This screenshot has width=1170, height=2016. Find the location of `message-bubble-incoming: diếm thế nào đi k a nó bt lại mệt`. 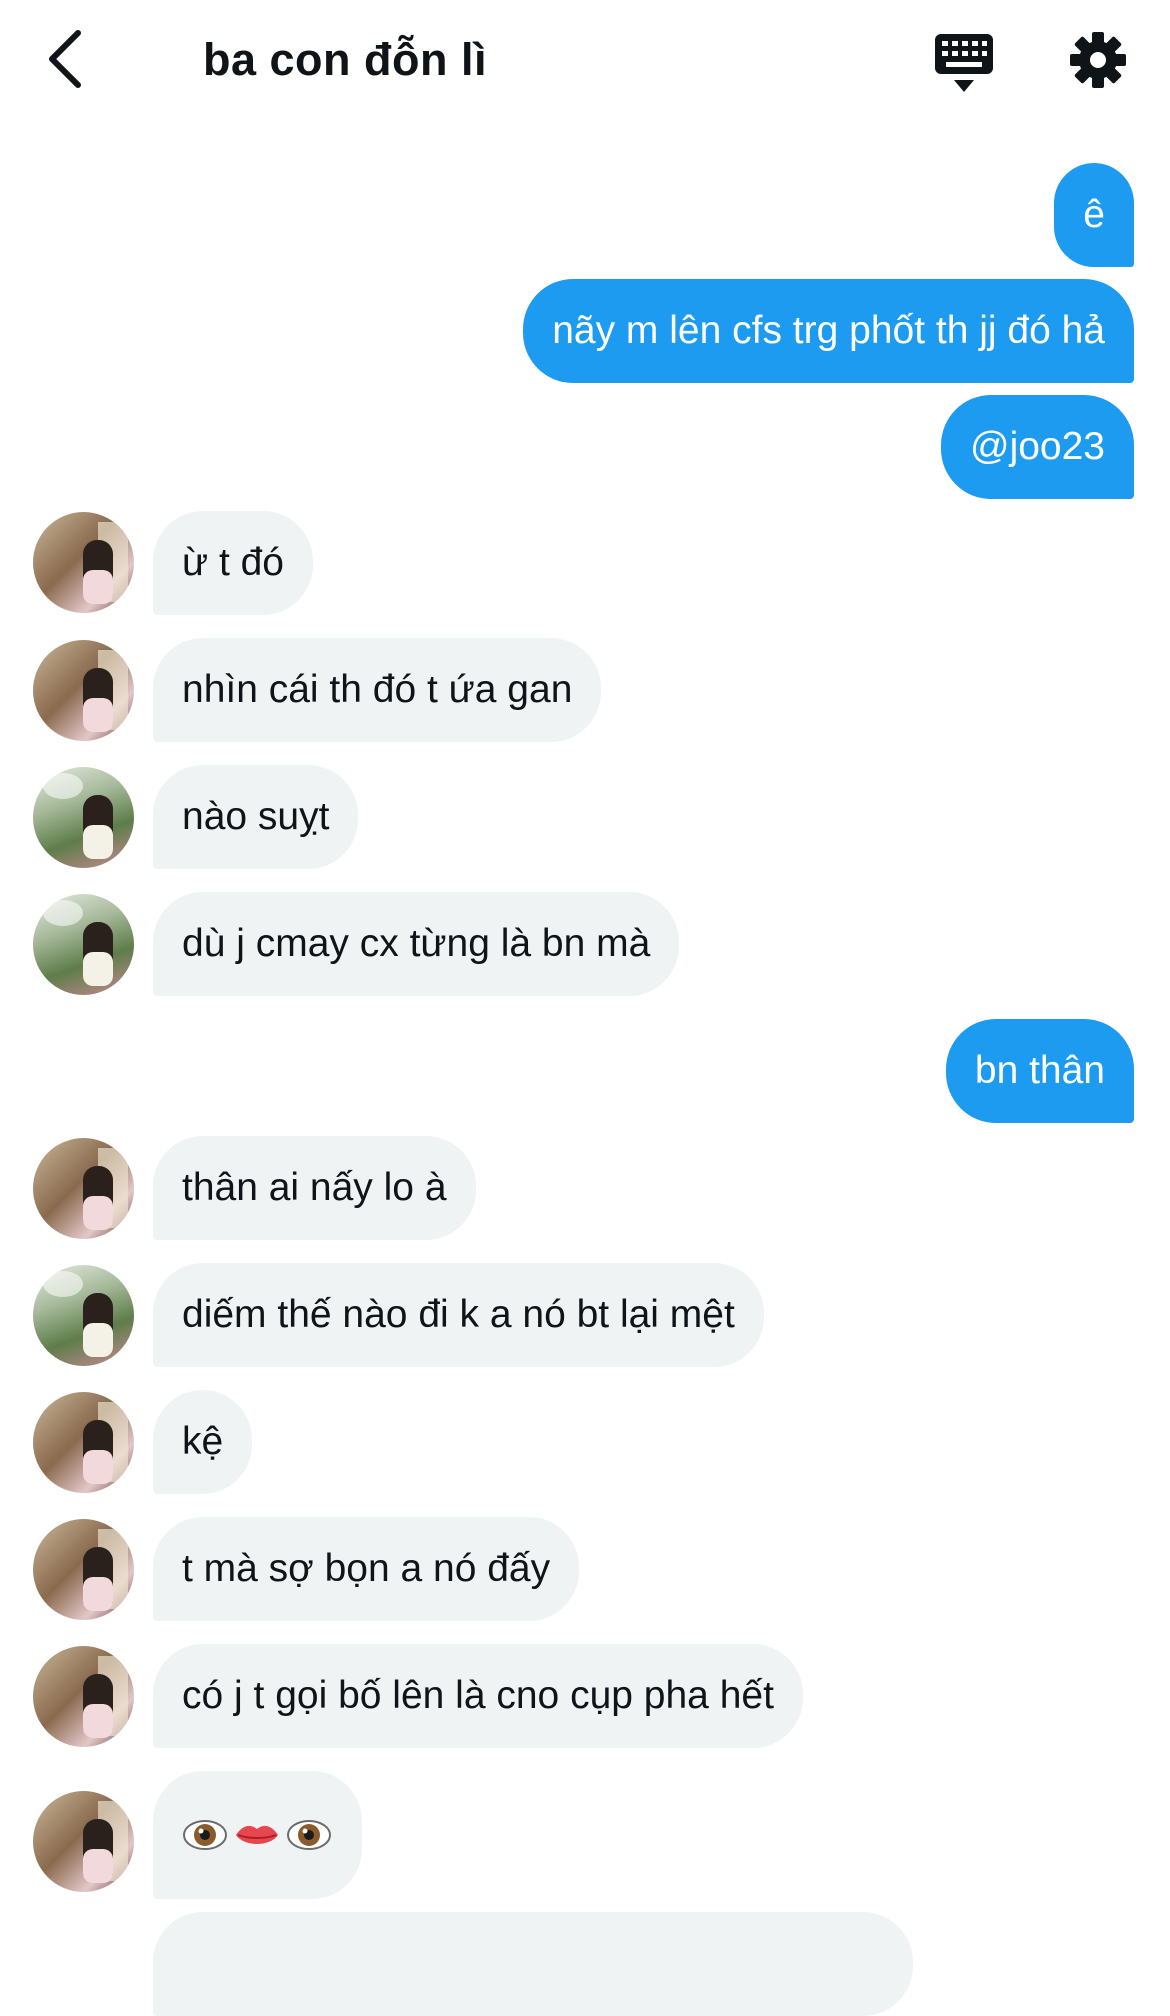

message-bubble-incoming: diếm thế nào đi k a nó bt lại mệt is located at coordinates (458, 1315).